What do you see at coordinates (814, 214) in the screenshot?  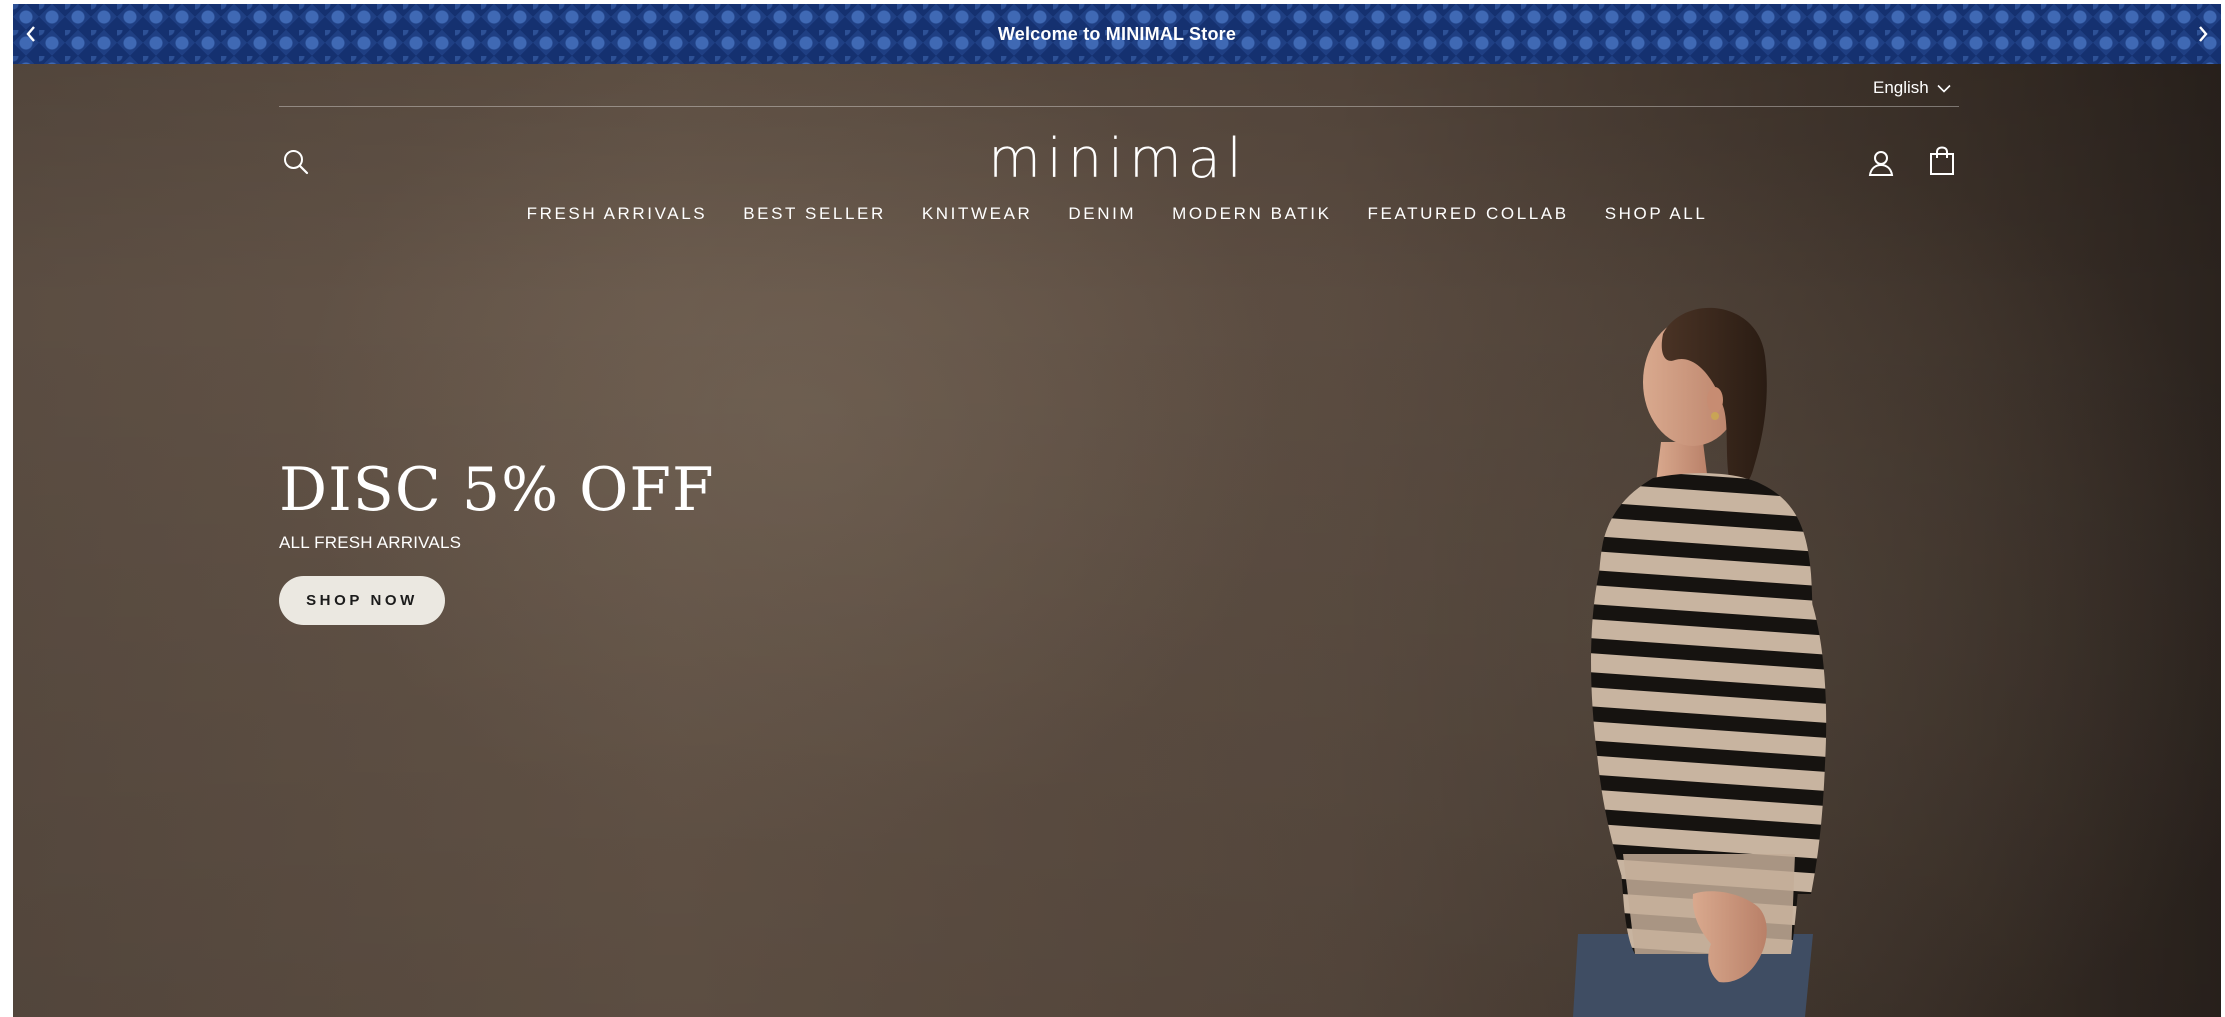 I see `nav-best-seller: BEST SELLER` at bounding box center [814, 214].